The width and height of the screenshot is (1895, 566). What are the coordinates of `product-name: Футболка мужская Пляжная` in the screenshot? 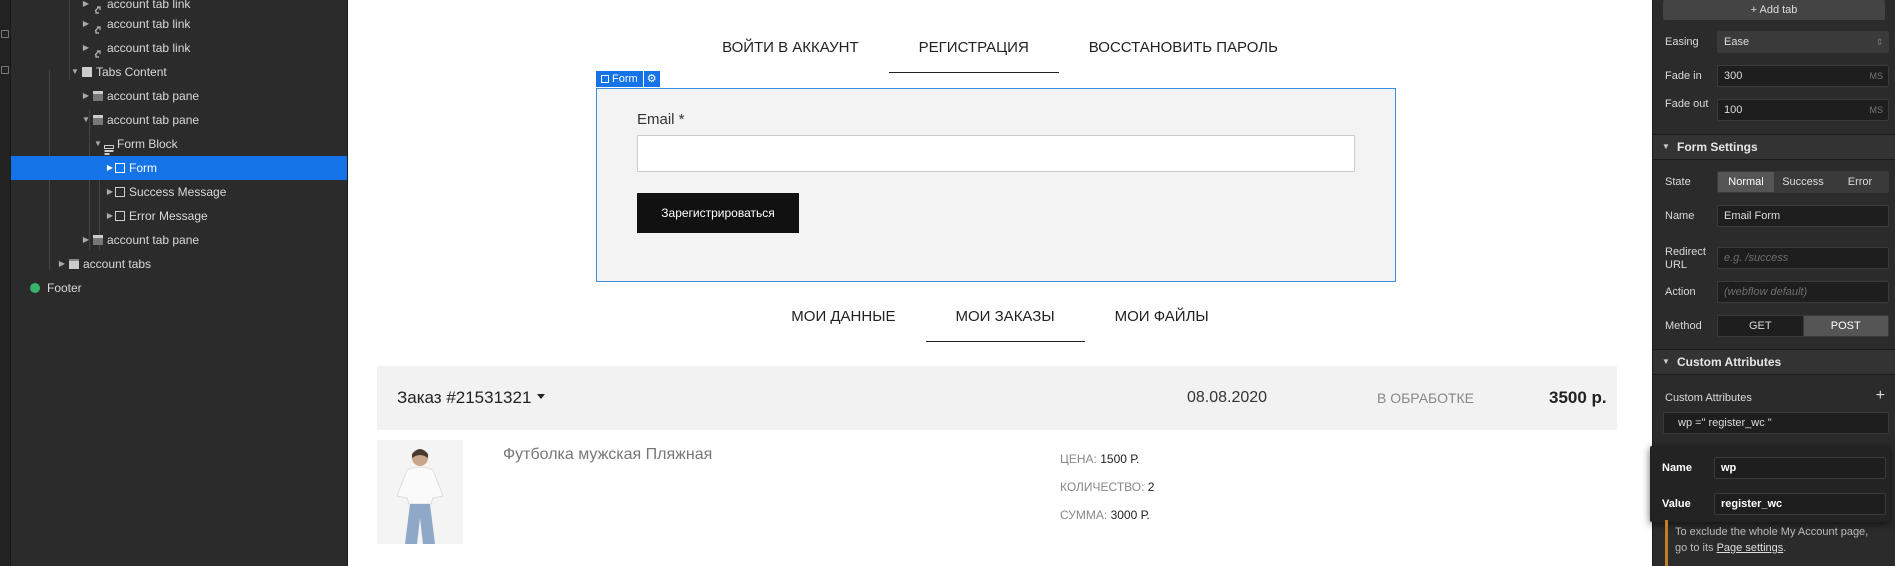 It's located at (608, 454).